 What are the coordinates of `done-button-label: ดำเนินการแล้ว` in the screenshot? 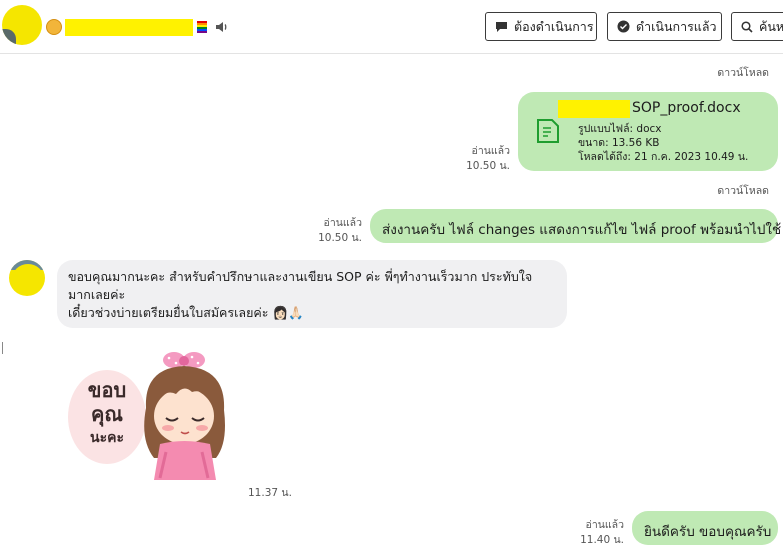 It's located at (676, 26).